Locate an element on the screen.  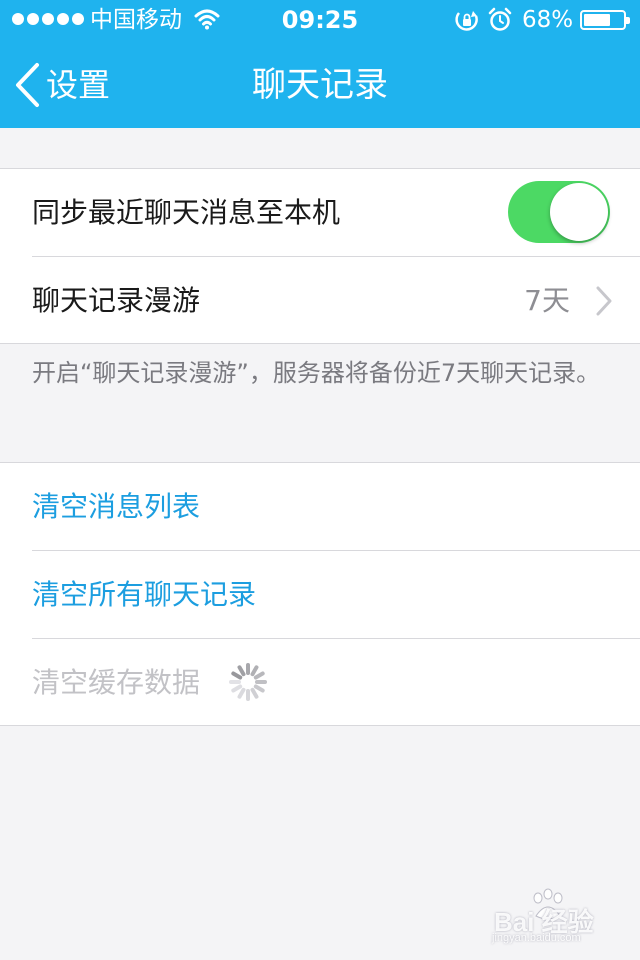
toggle-knob is located at coordinates (579, 212).